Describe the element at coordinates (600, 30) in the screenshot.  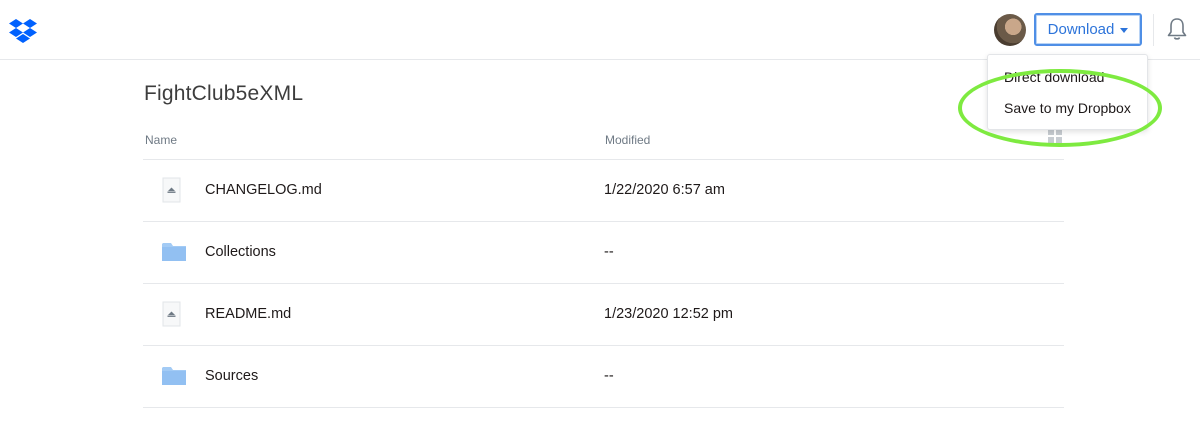
I see `top-bar: Download` at that location.